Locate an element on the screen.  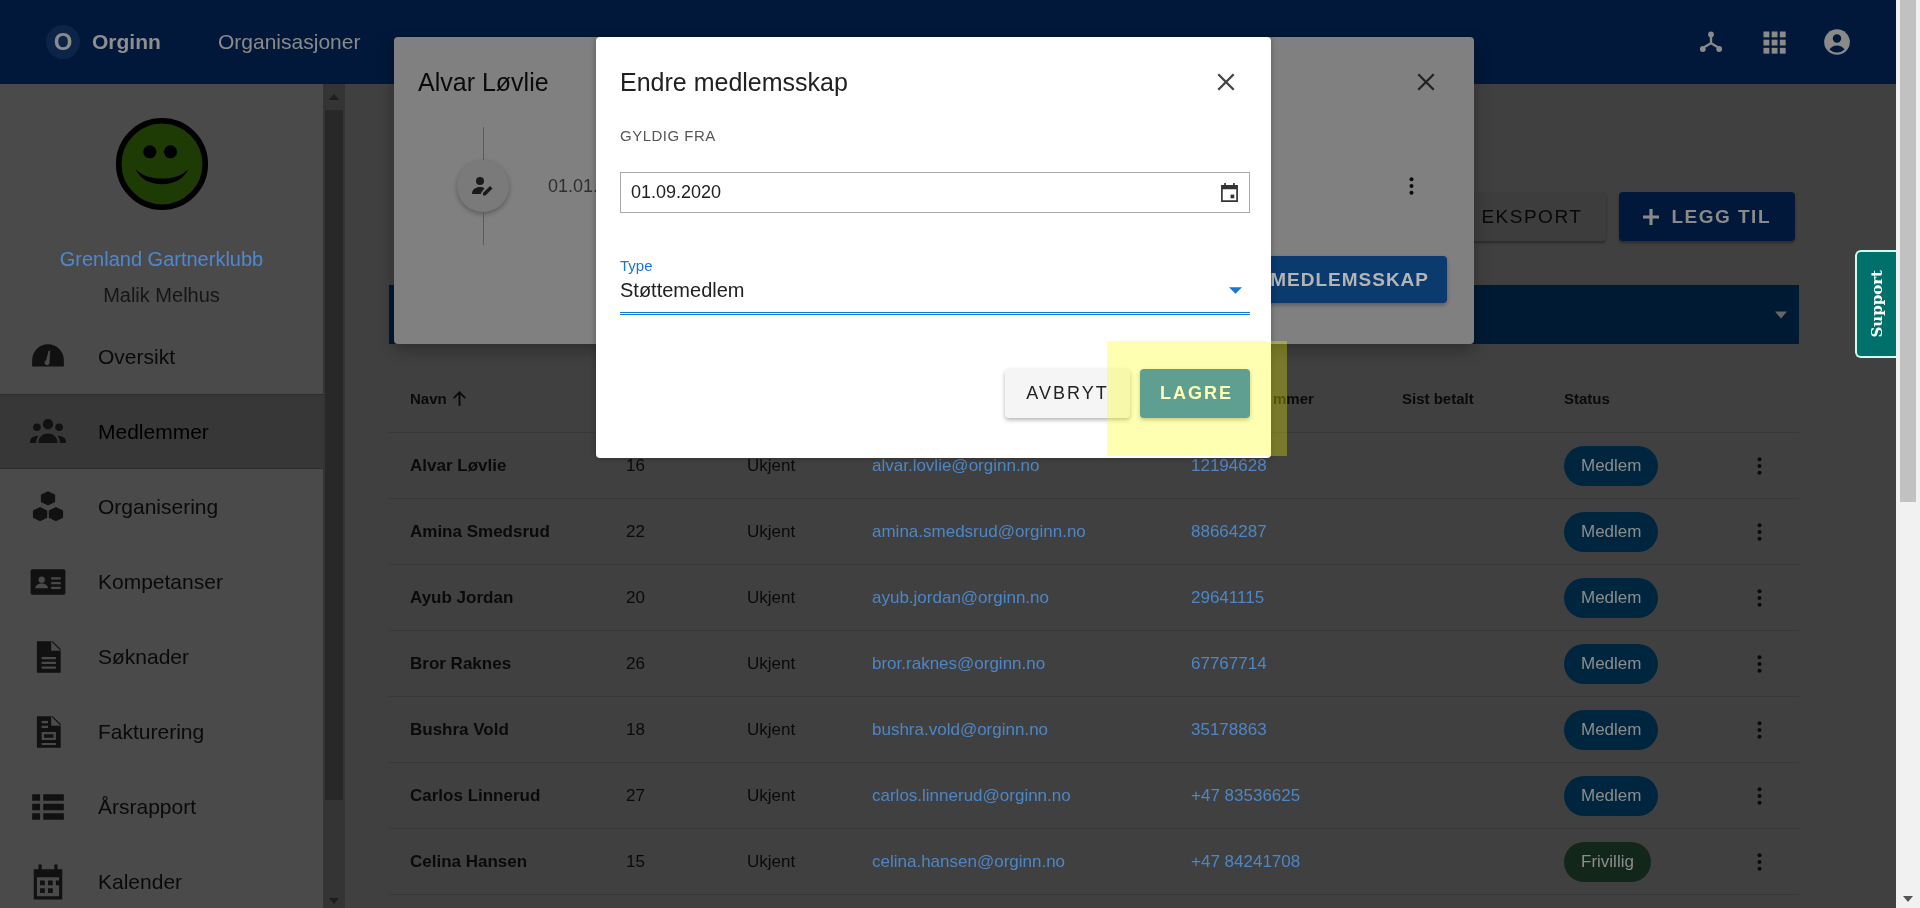
email-link: carlos.linnerud@orginn.no is located at coordinates (971, 795).